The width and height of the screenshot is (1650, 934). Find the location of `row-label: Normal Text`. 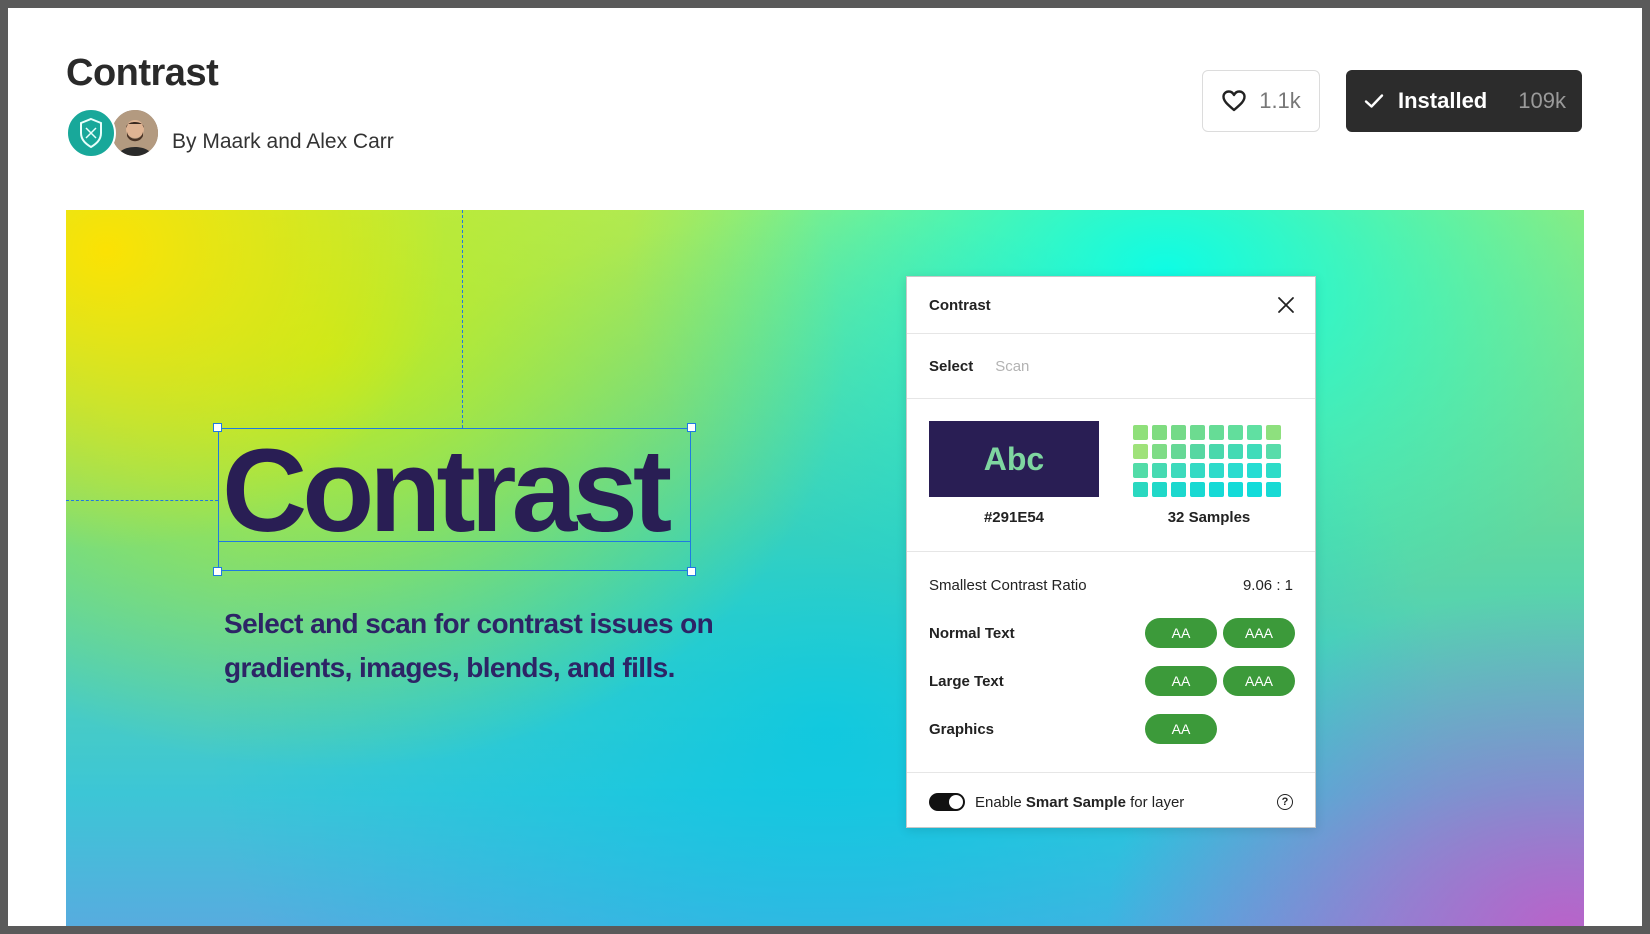

row-label: Normal Text is located at coordinates (972, 633).